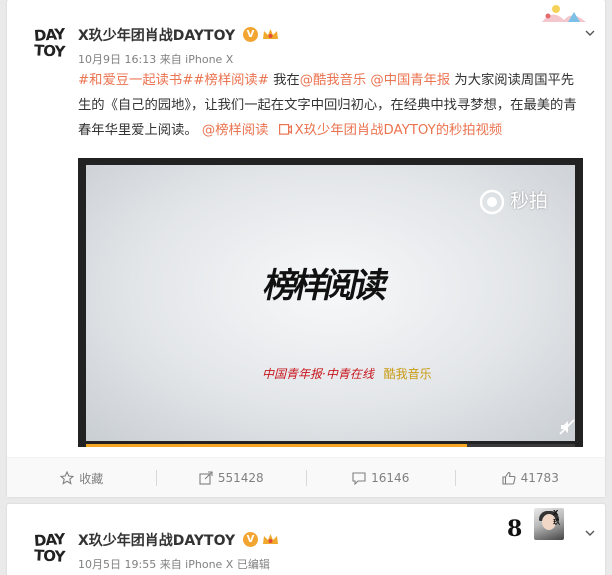 This screenshot has height=575, width=612. I want to click on post-actions-bar: 收藏 551428 16146 41783, so click(306, 477).